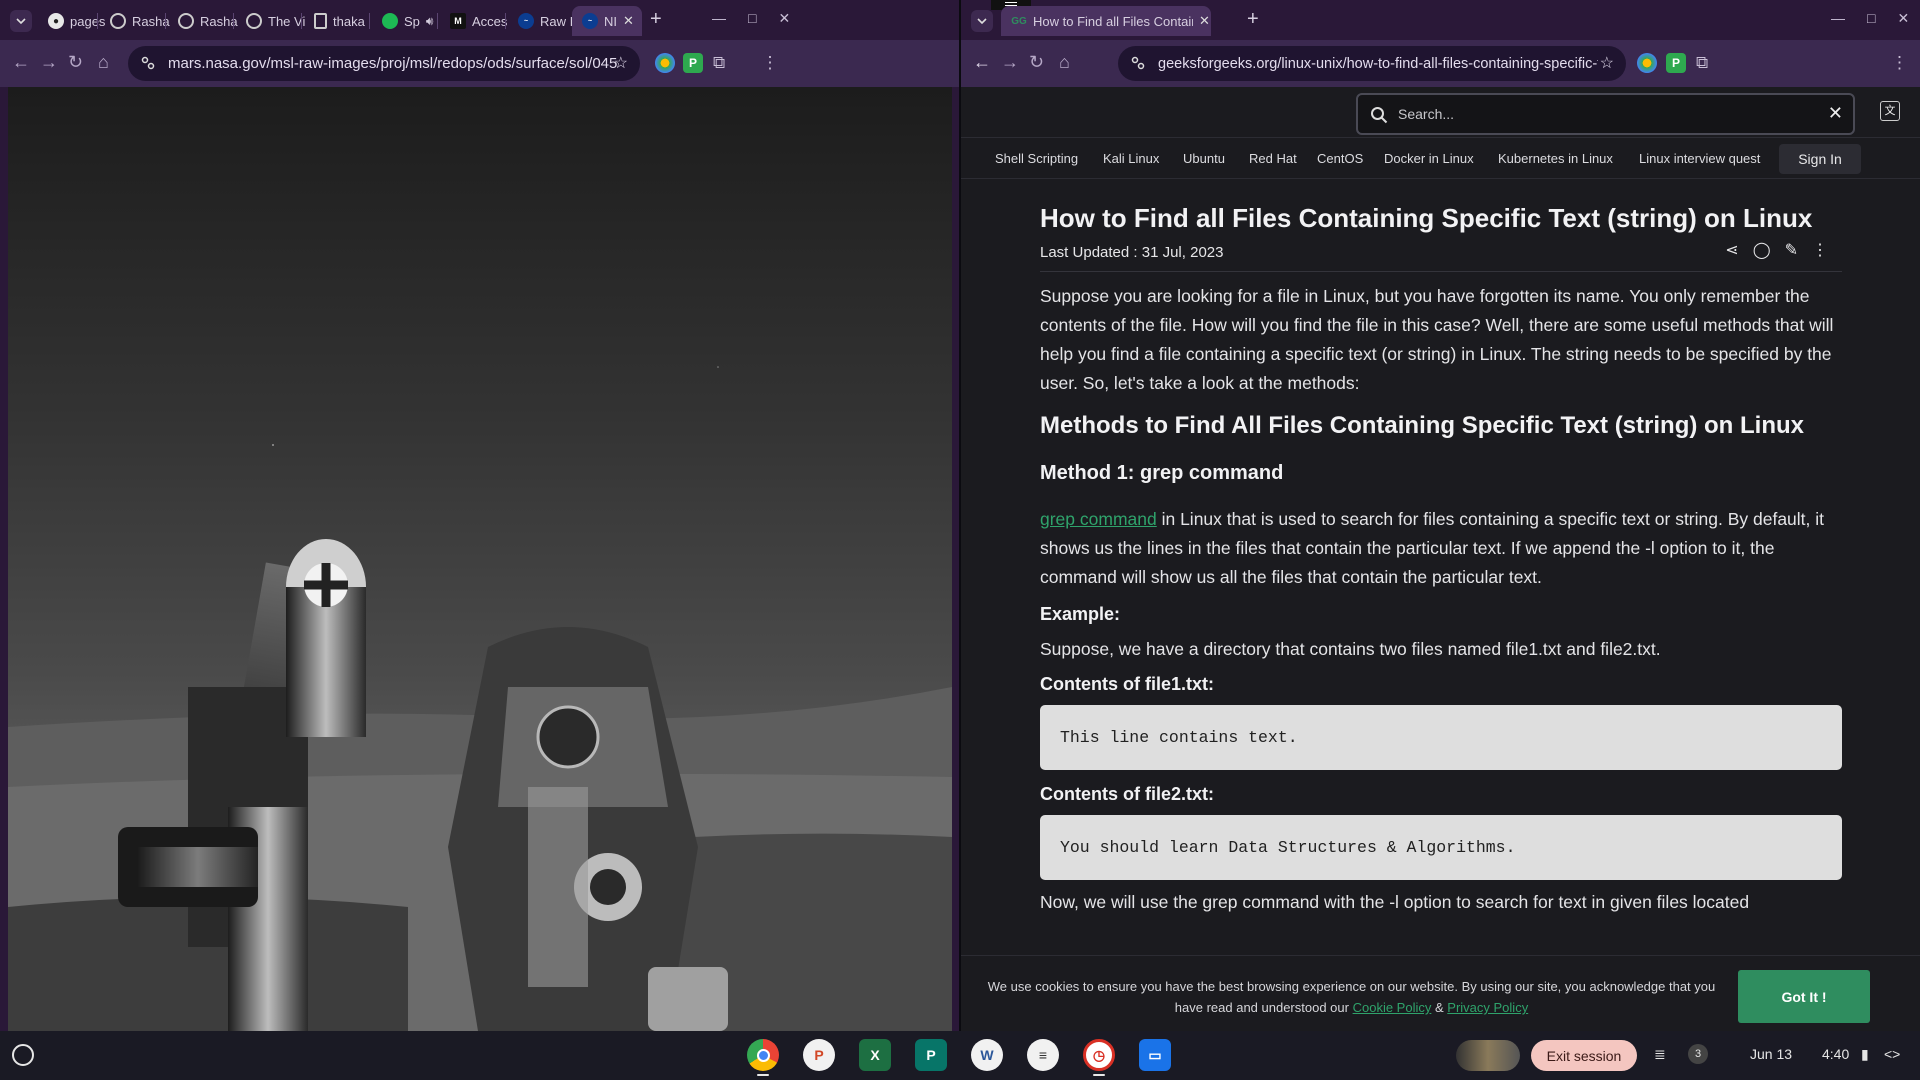  What do you see at coordinates (1699, 158) in the screenshot?
I see `nav-interview: Linux interview quest` at bounding box center [1699, 158].